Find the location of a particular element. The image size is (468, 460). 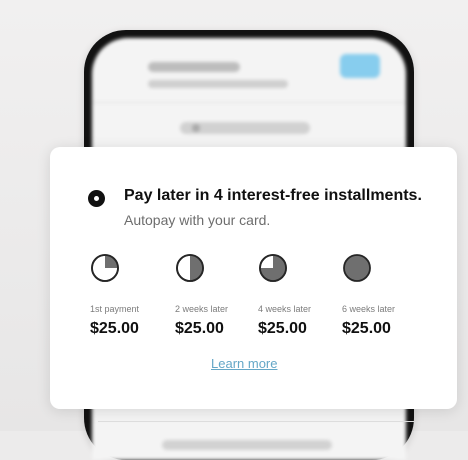

installment-1: 1st payment $25.00 is located at coordinates (132, 298).